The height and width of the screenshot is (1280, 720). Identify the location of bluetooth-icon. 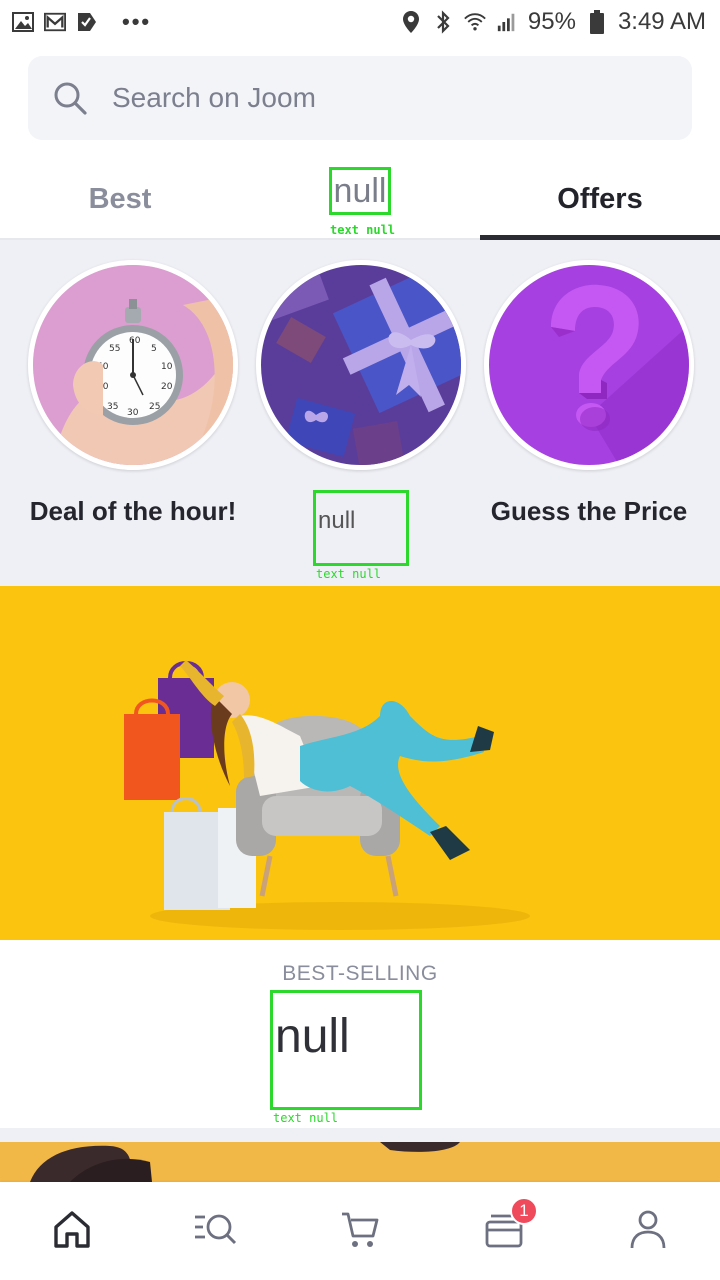
(443, 22).